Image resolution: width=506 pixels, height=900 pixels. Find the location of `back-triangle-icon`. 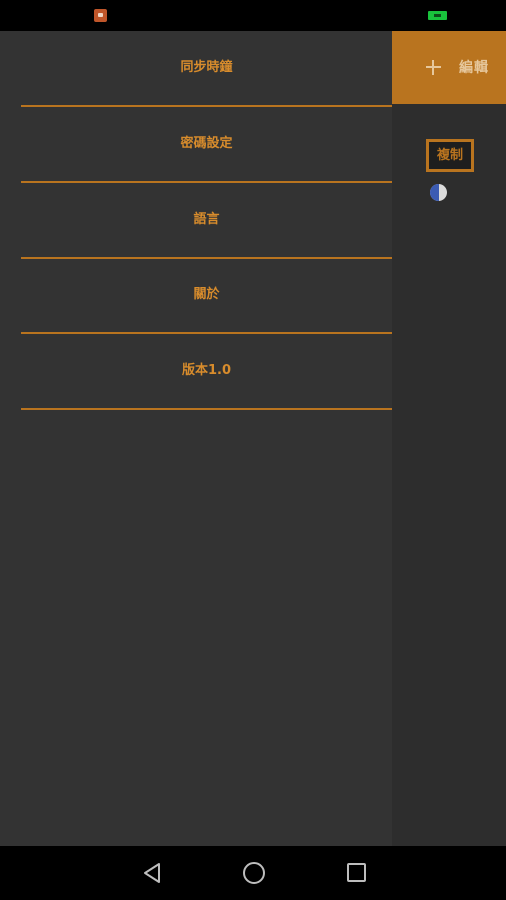

back-triangle-icon is located at coordinates (152, 873).